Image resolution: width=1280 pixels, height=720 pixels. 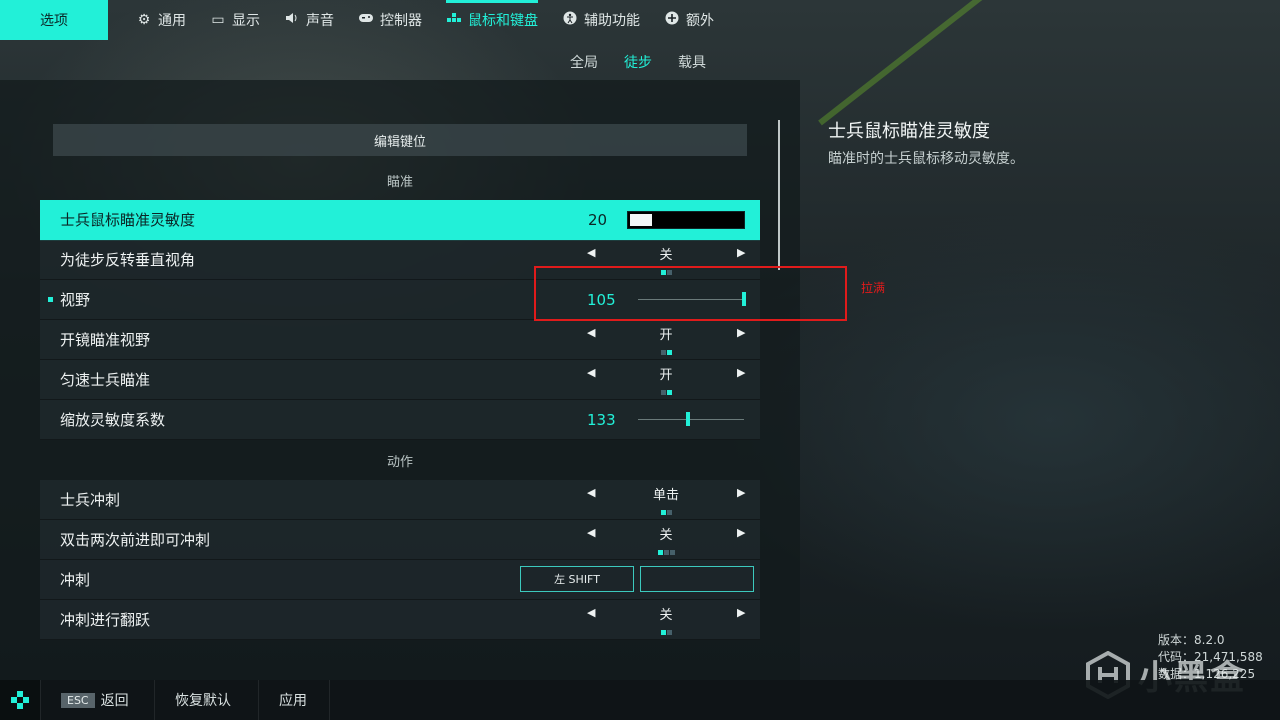 I want to click on annotation-text: 拉满, so click(x=873, y=288).